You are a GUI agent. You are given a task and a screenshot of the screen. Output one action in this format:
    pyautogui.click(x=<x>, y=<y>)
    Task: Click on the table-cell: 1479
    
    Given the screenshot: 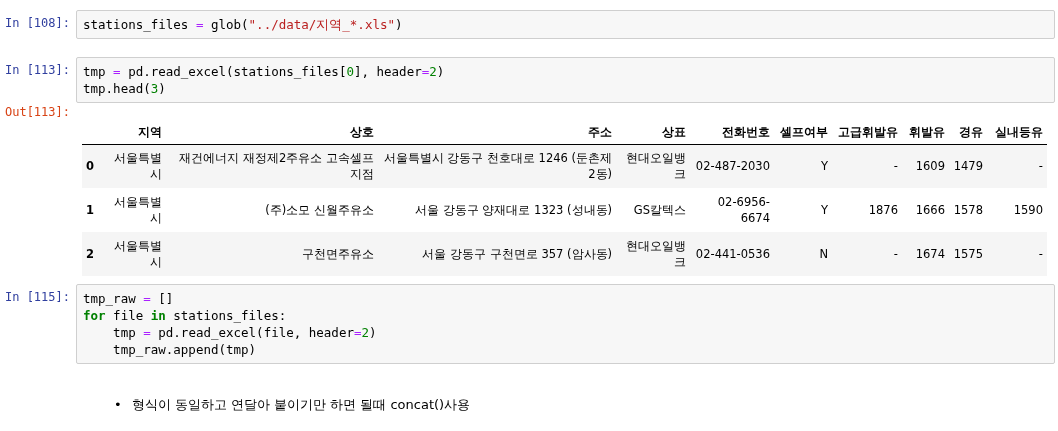 What is the action you would take?
    pyautogui.click(x=968, y=166)
    